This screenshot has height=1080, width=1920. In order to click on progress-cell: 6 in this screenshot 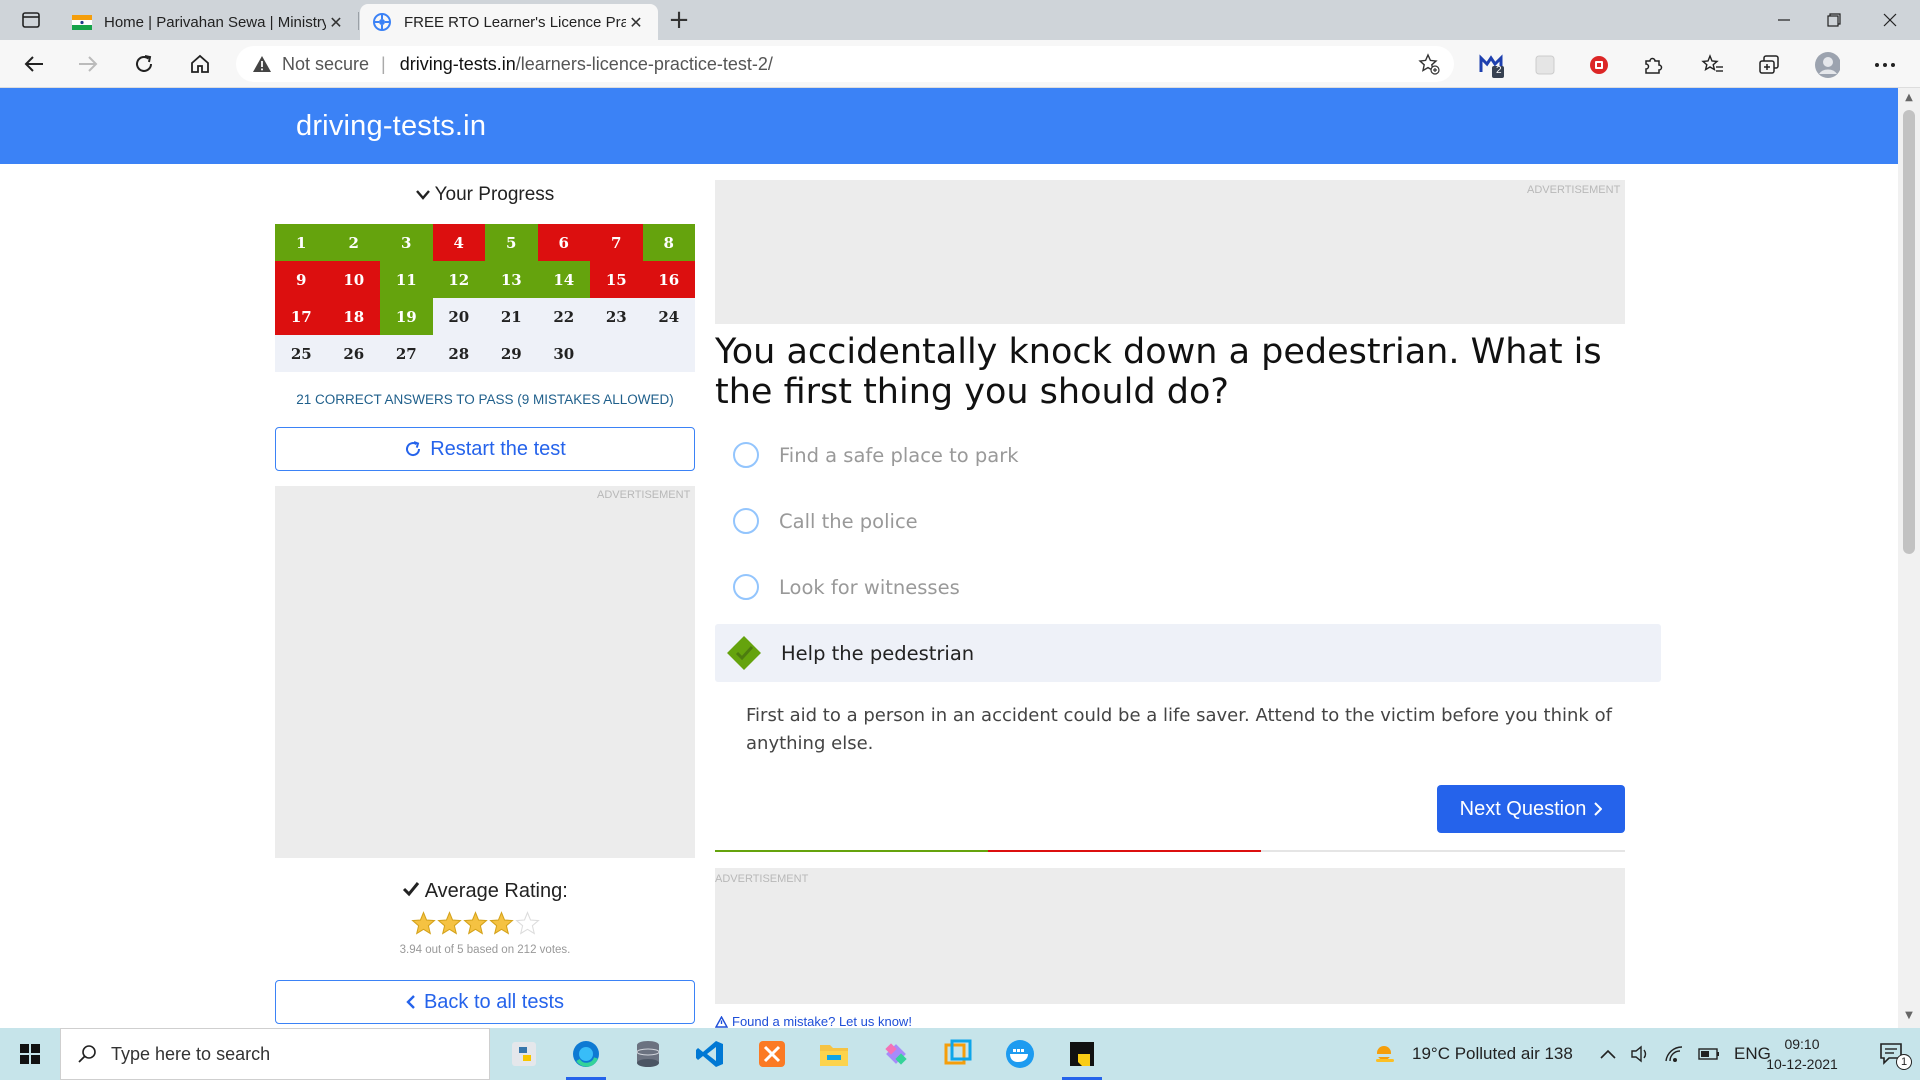, I will do `click(563, 242)`.